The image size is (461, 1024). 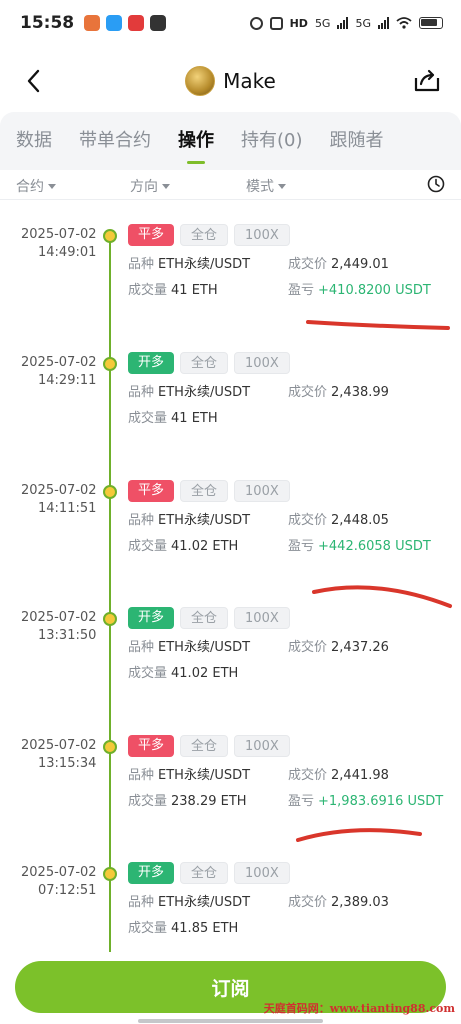 I want to click on price-value: 2,389.03, so click(x=360, y=902).